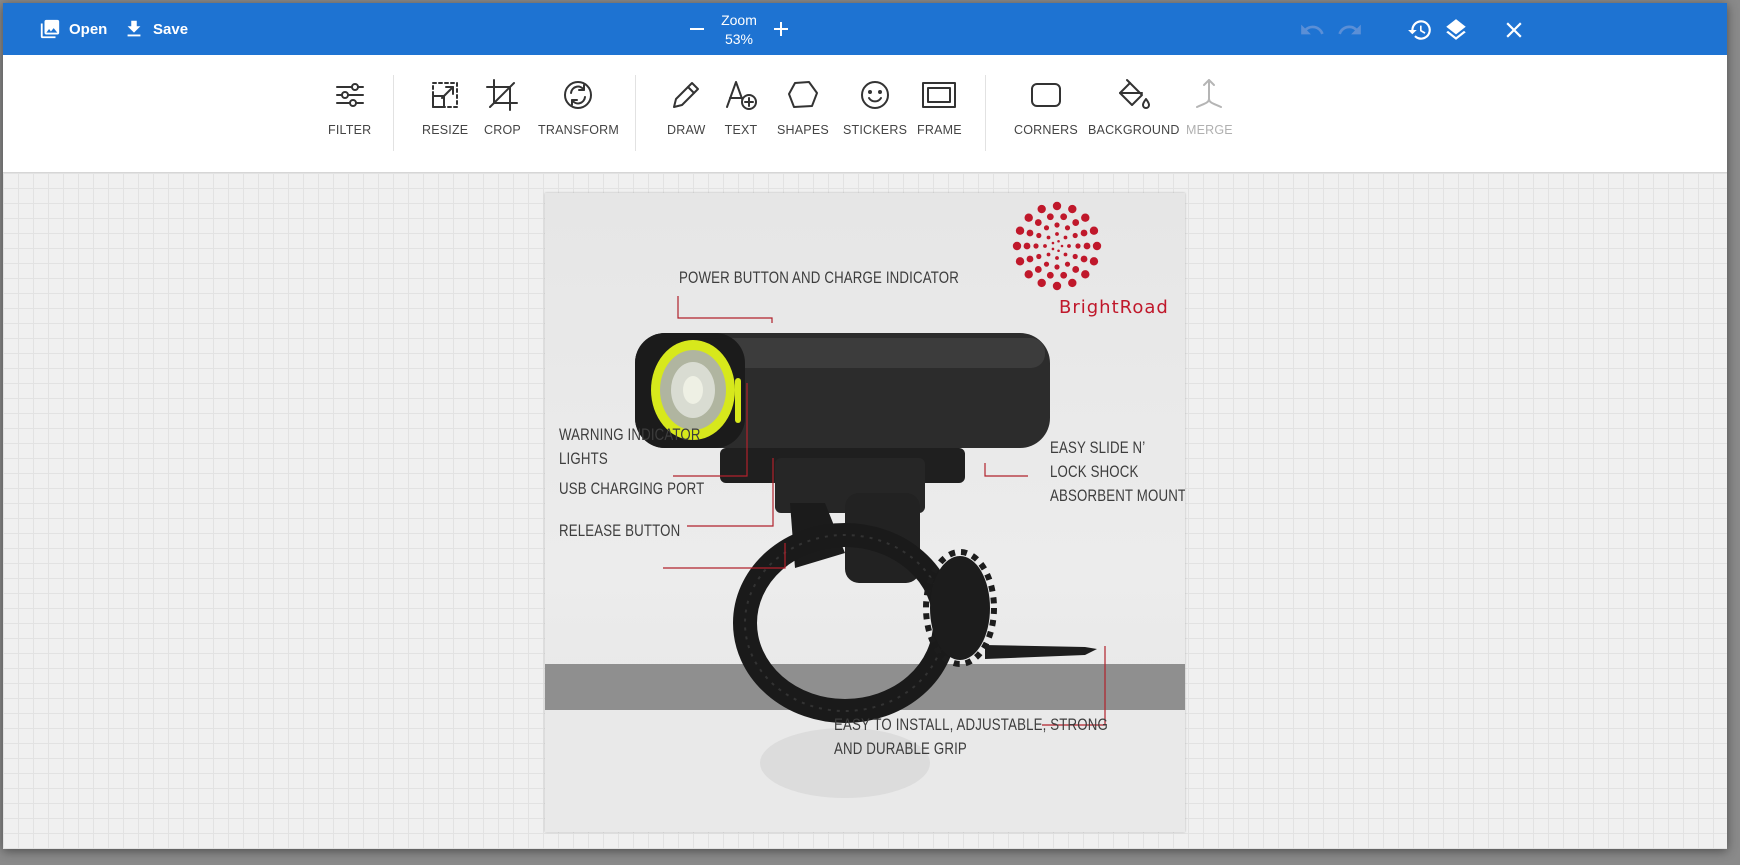 This screenshot has height=865, width=1740. I want to click on zoom-value: 53%, so click(739, 39).